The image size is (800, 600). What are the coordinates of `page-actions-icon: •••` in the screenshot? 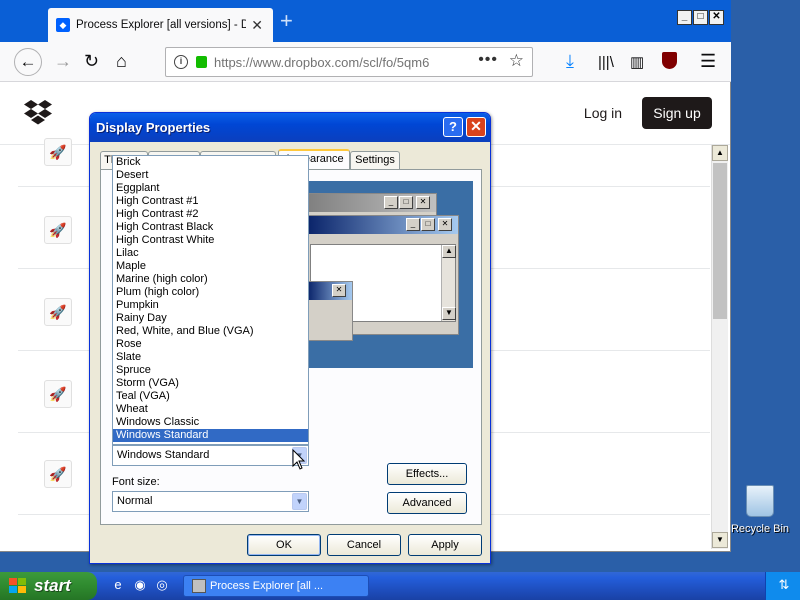 It's located at (488, 60).